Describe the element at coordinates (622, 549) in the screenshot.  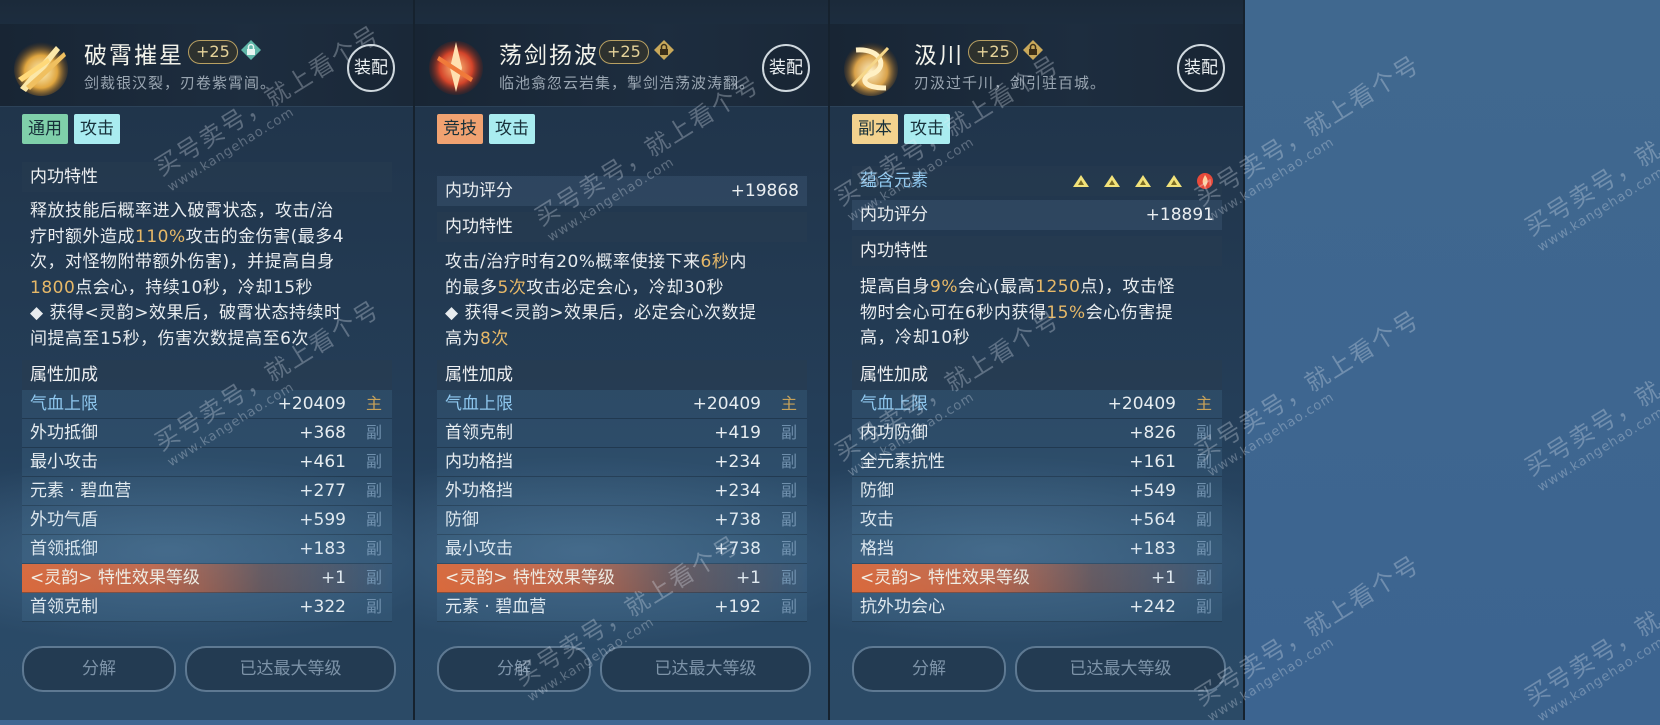
I see `stat-row: 最小攻击 +738 副` at that location.